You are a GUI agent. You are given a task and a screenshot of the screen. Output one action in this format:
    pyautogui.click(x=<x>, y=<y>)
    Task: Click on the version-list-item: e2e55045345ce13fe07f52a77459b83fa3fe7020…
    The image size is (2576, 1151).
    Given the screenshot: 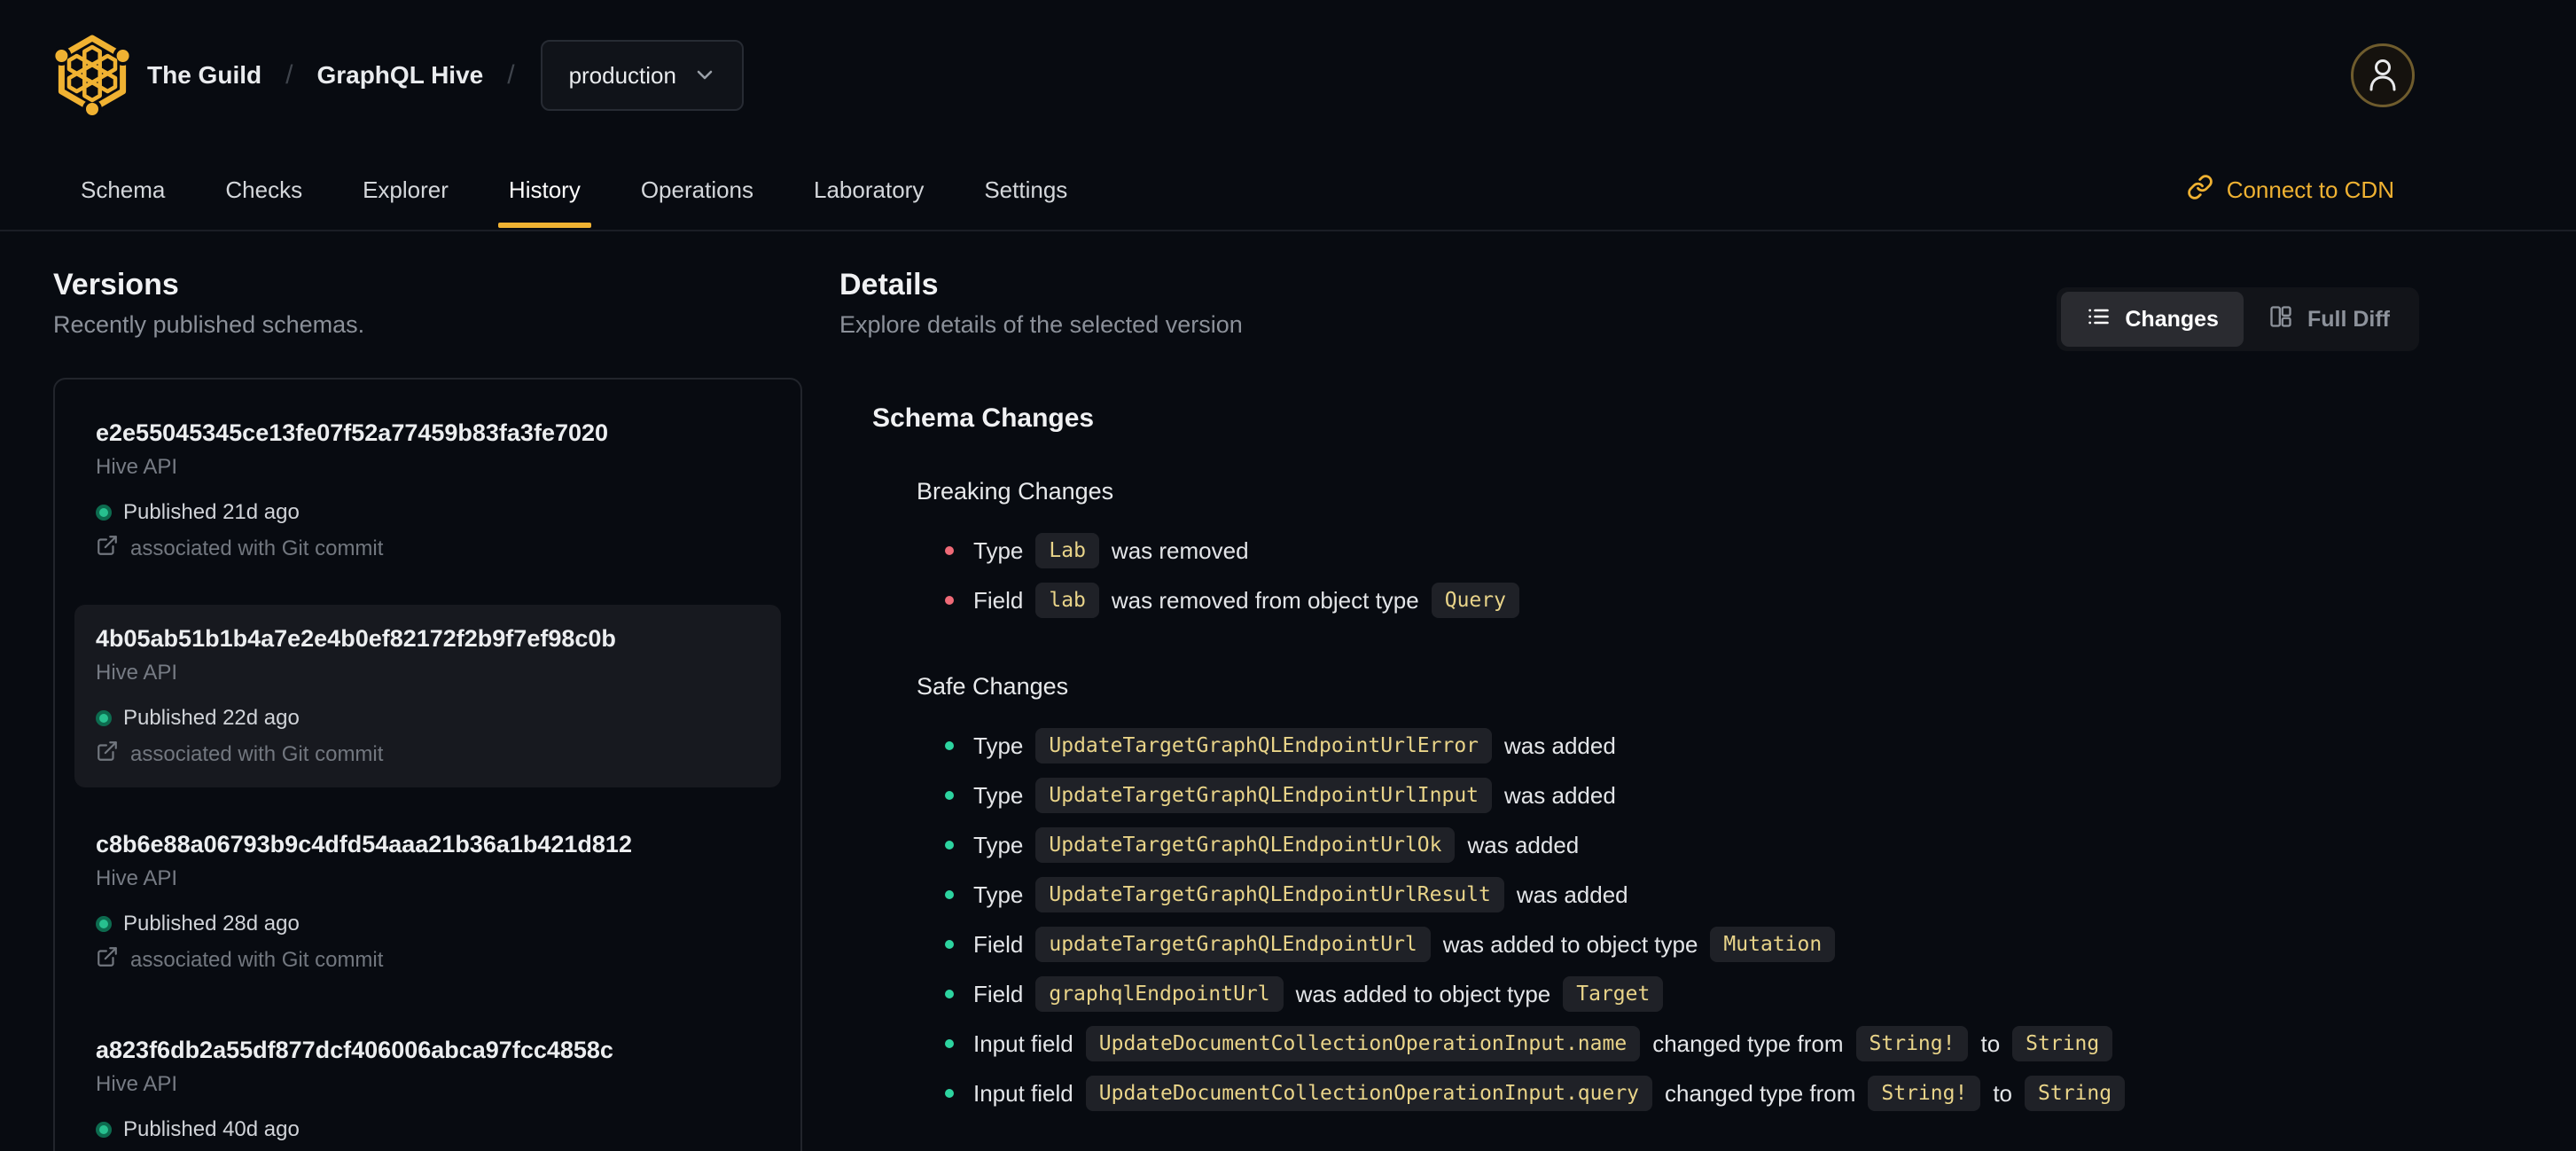 What is the action you would take?
    pyautogui.click(x=427, y=490)
    